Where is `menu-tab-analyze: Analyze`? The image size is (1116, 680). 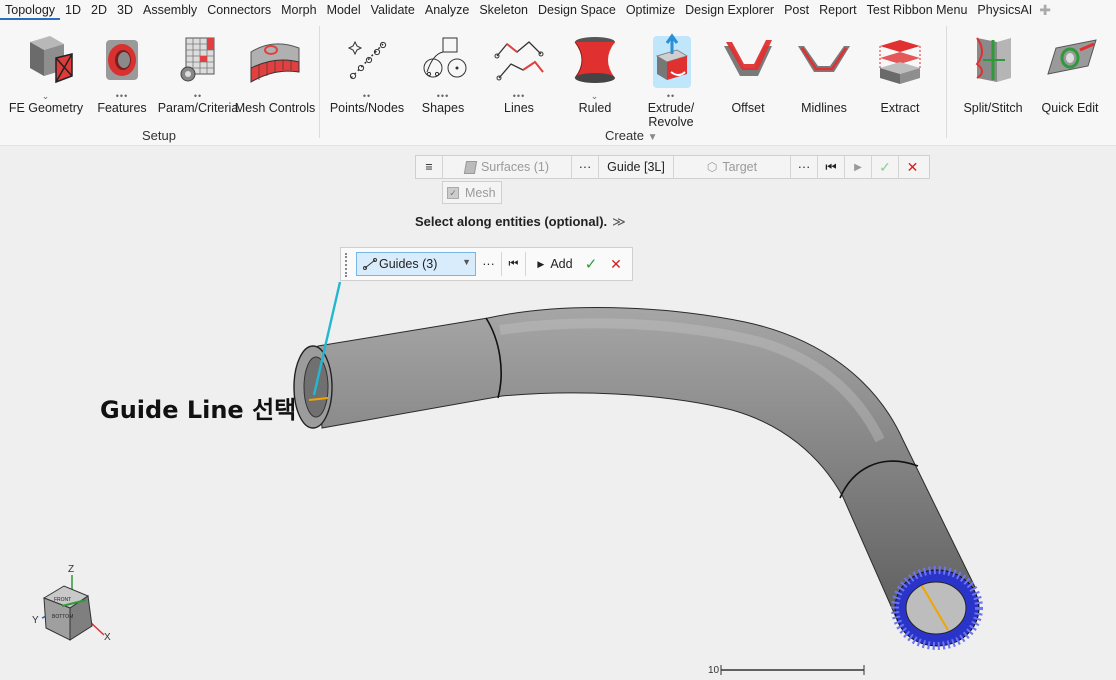
menu-tab-analyze: Analyze is located at coordinates (447, 10).